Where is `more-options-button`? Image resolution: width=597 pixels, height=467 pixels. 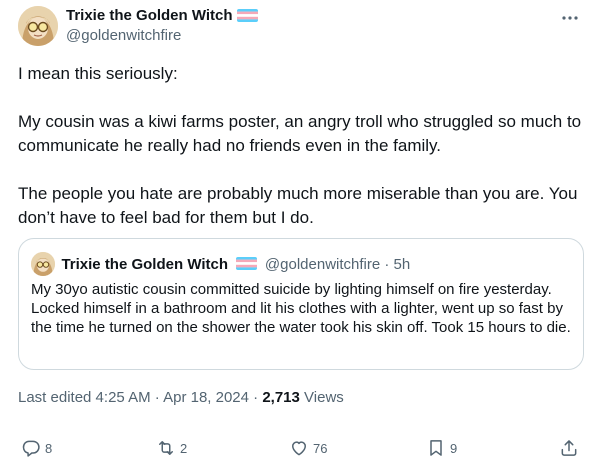
more-options-button is located at coordinates (570, 18).